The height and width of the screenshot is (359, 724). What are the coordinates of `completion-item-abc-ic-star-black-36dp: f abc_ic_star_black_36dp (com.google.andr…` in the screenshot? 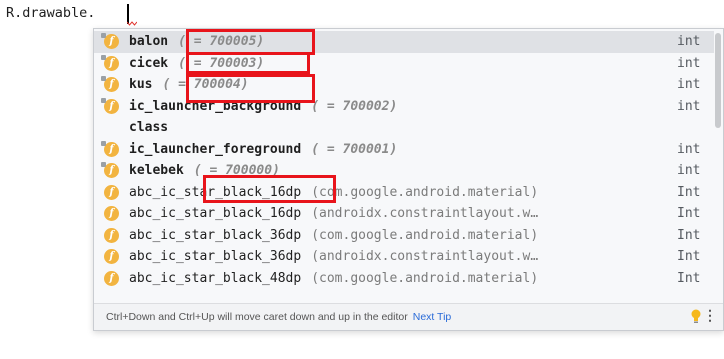 It's located at (404, 236).